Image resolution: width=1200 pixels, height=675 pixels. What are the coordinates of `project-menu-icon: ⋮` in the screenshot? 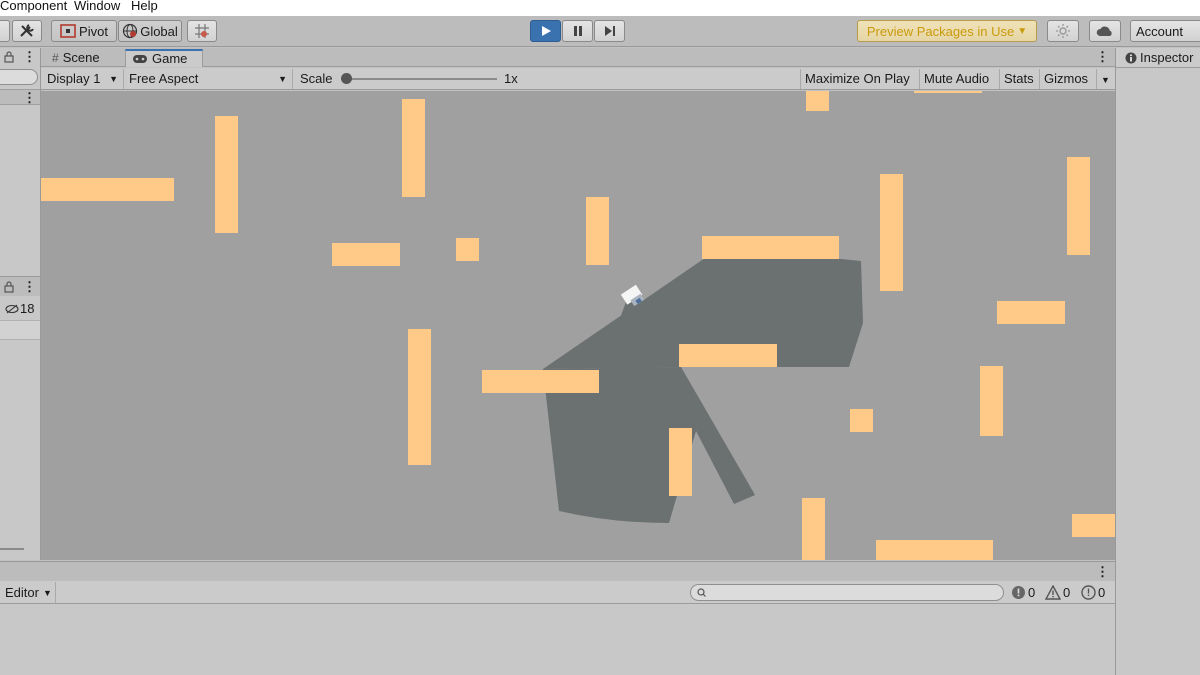 It's located at (29, 286).